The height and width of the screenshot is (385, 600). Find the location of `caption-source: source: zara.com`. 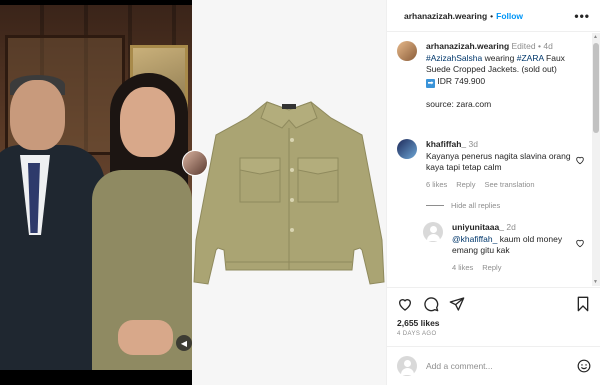

caption-source: source: zara.com is located at coordinates (459, 104).